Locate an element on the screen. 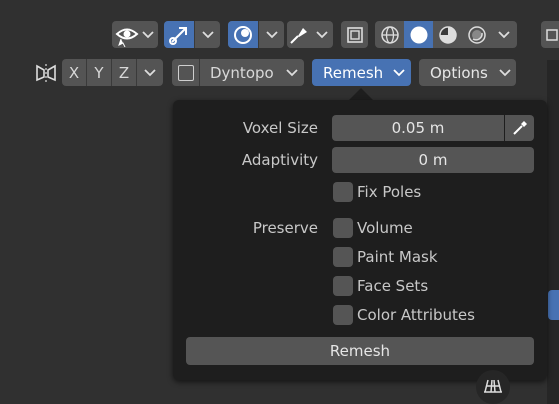  material-preview-shading-button is located at coordinates (447, 34).